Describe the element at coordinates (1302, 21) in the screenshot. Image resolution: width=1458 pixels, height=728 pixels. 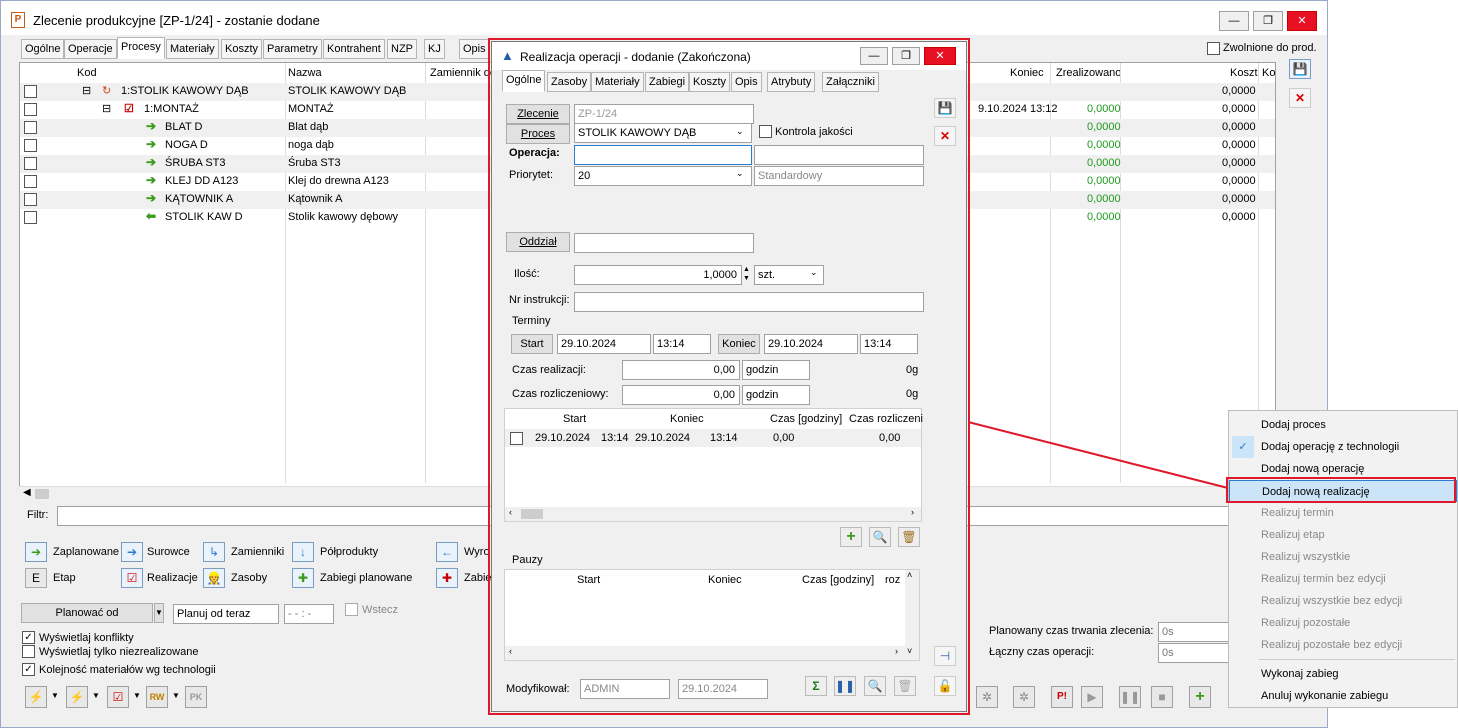
I see `close-button: ✕` at that location.